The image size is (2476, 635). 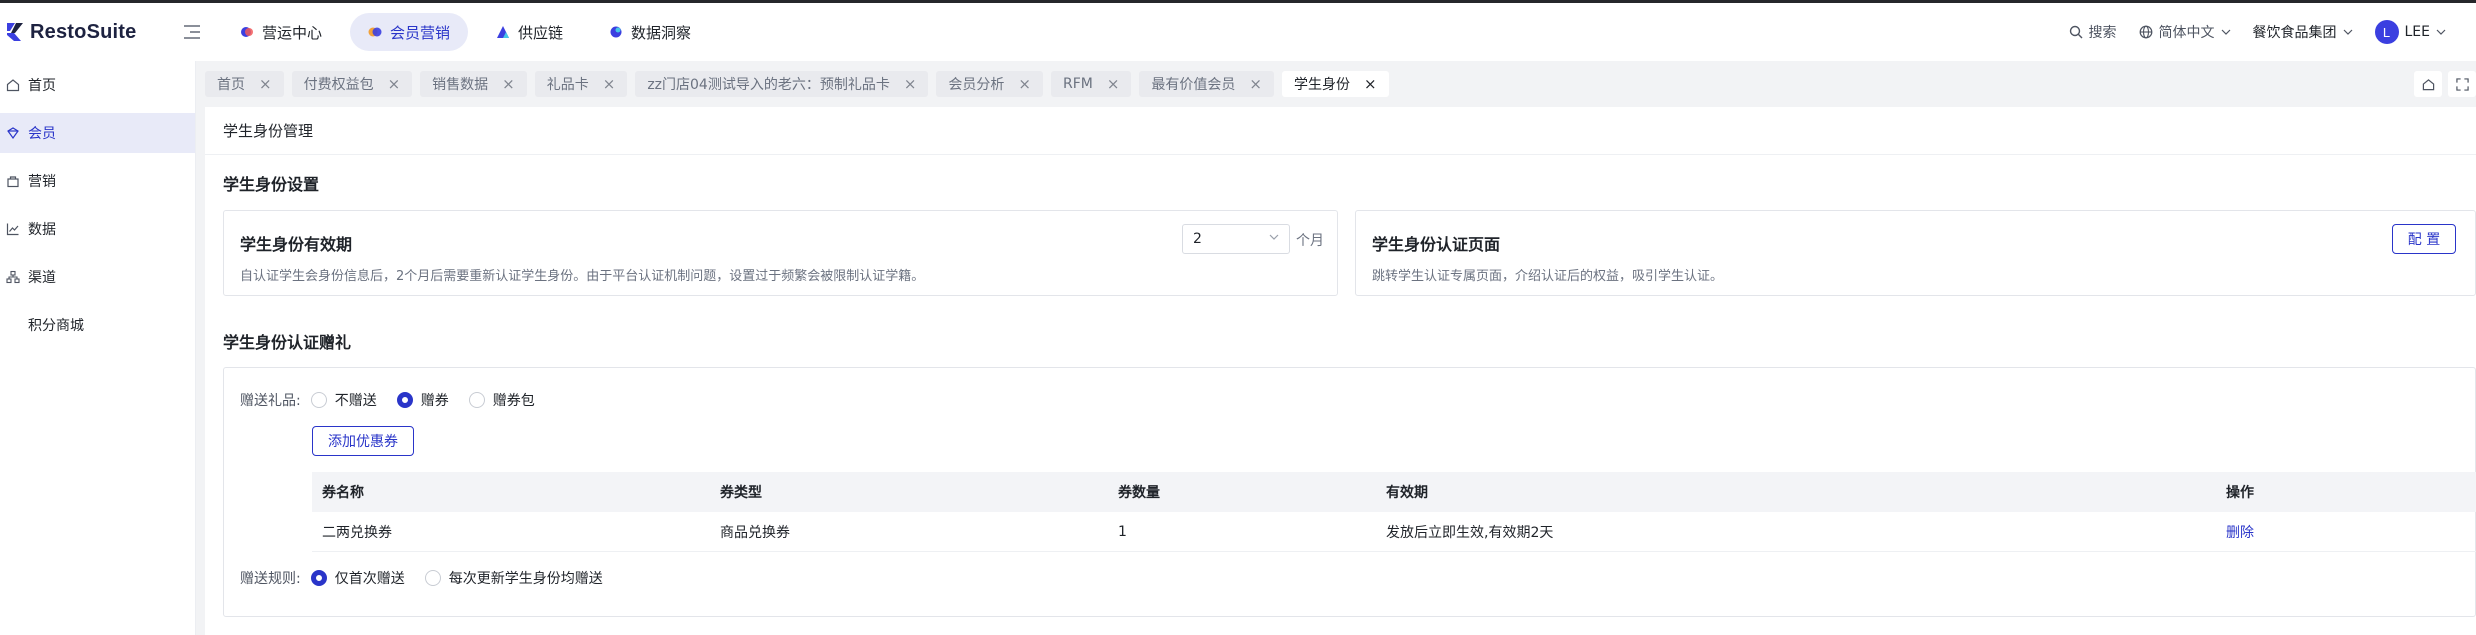 I want to click on org-selector: 餐饮食品集团, so click(x=2303, y=32).